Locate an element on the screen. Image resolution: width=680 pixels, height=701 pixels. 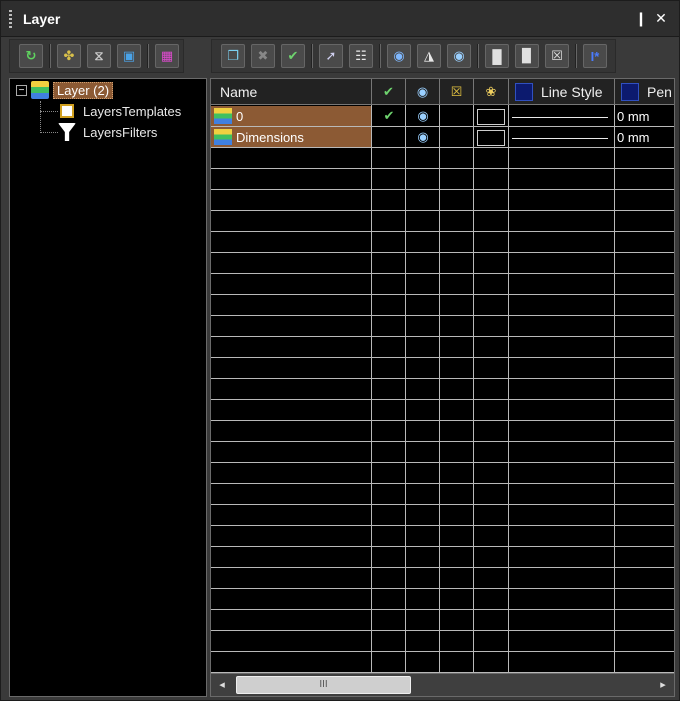
show-all-icon: ◉ is located at coordinates (399, 56).